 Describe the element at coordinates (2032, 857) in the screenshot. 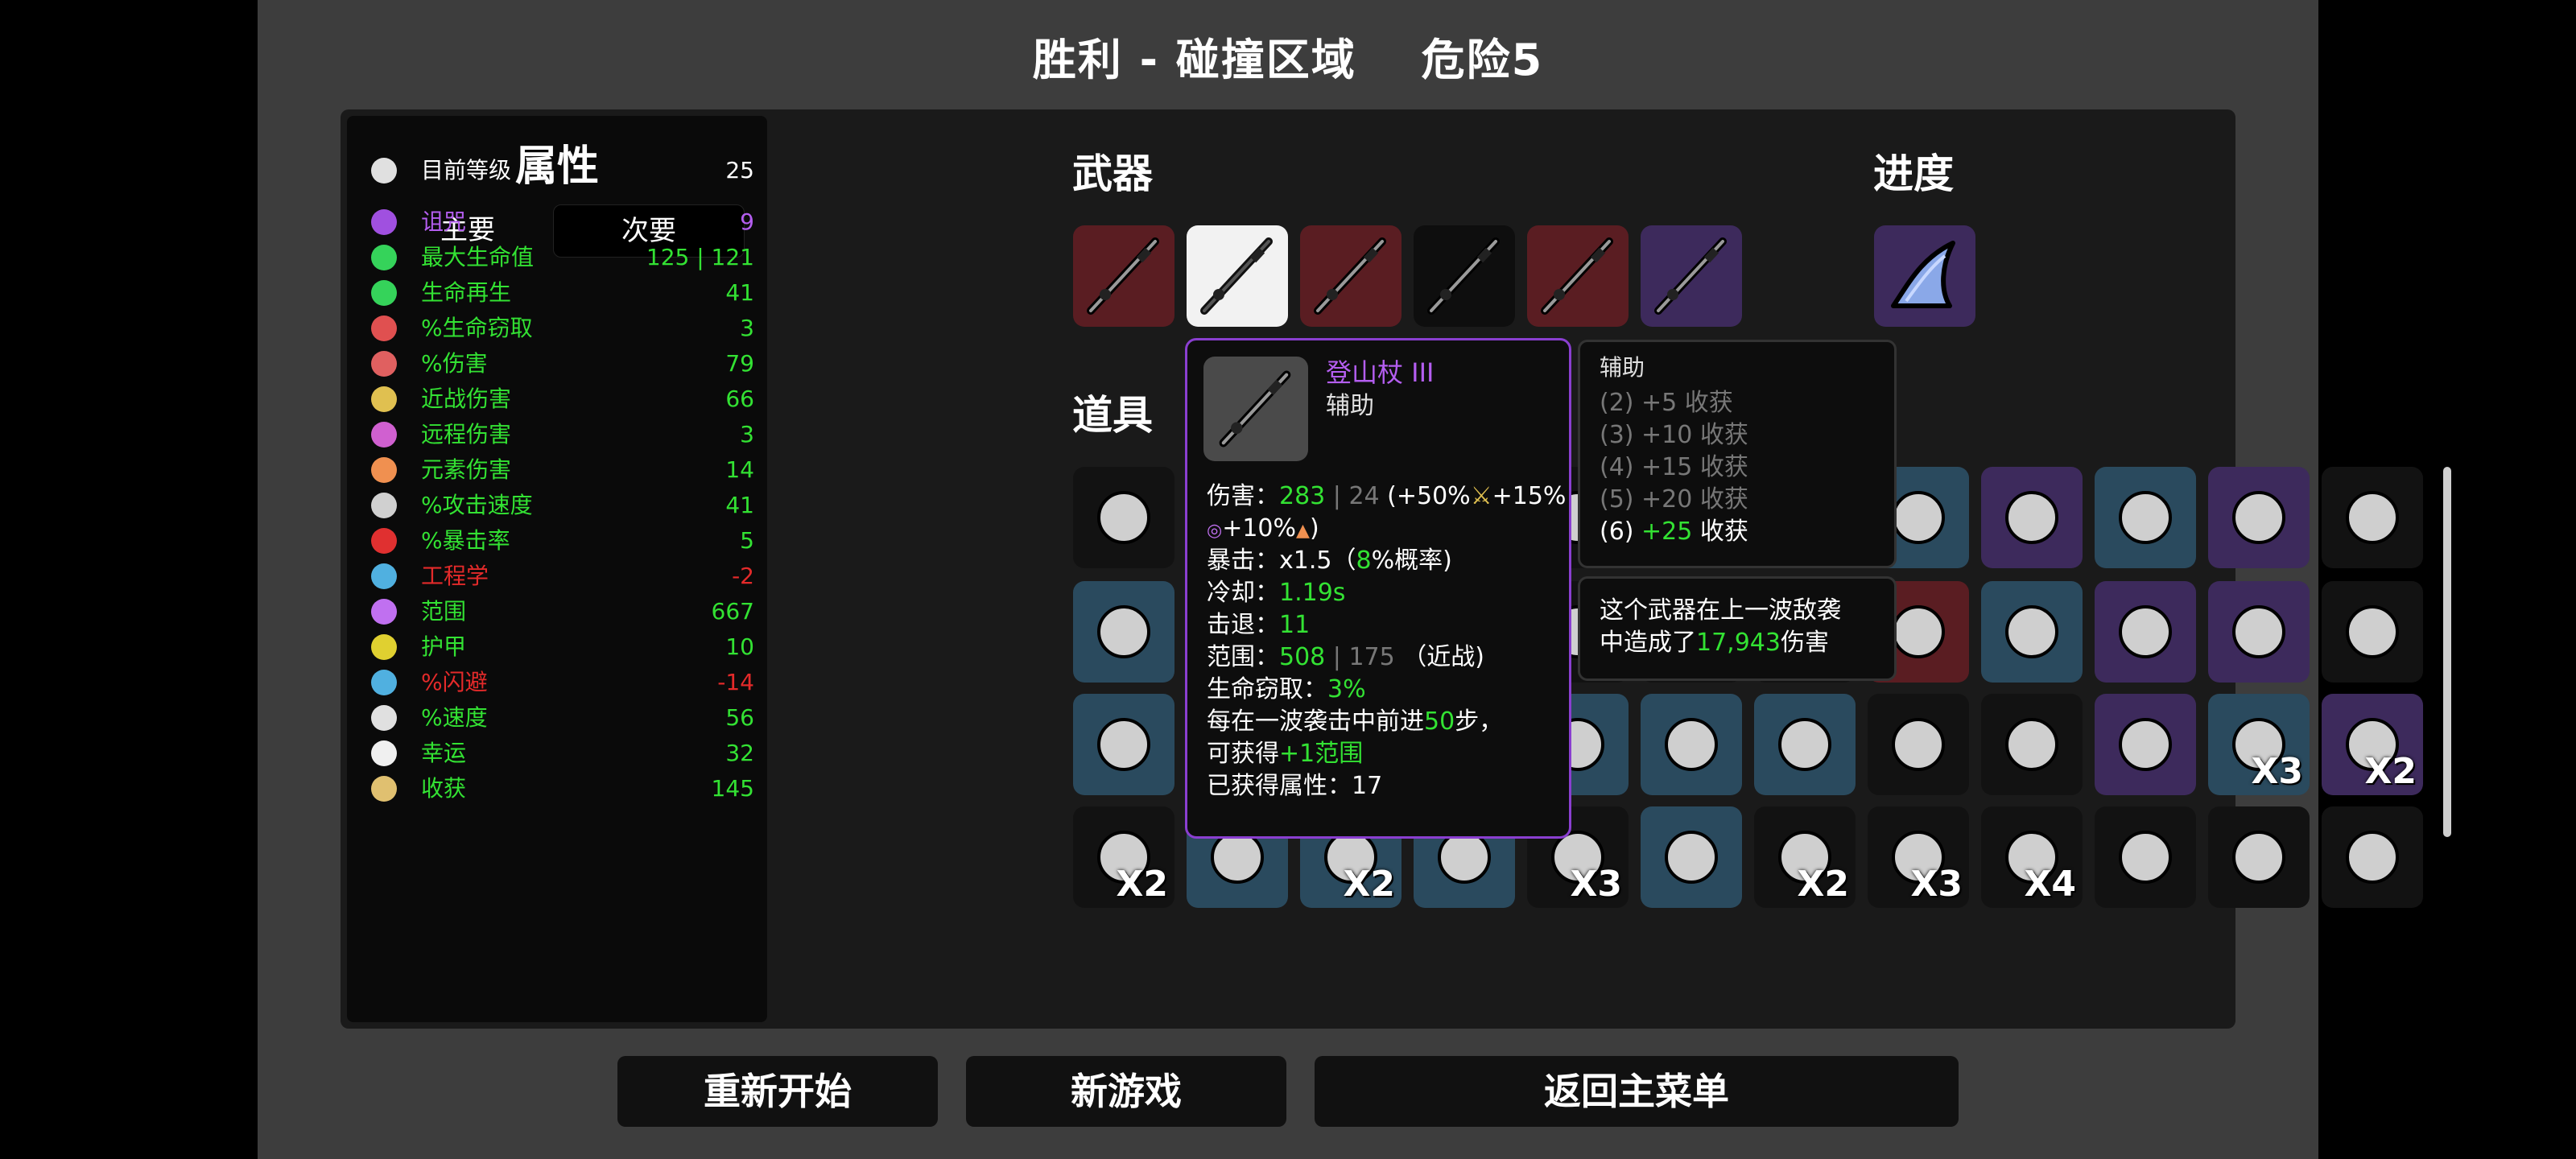

I see `item-slot: X4` at that location.